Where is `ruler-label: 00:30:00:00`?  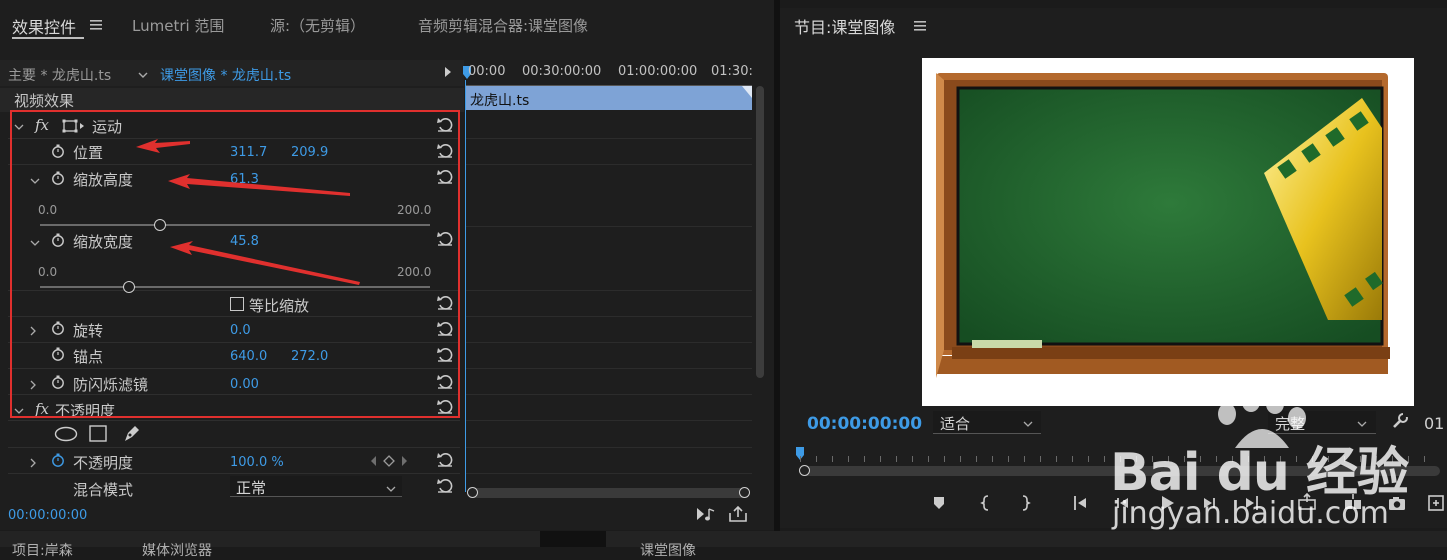 ruler-label: 00:30:00:00 is located at coordinates (562, 71).